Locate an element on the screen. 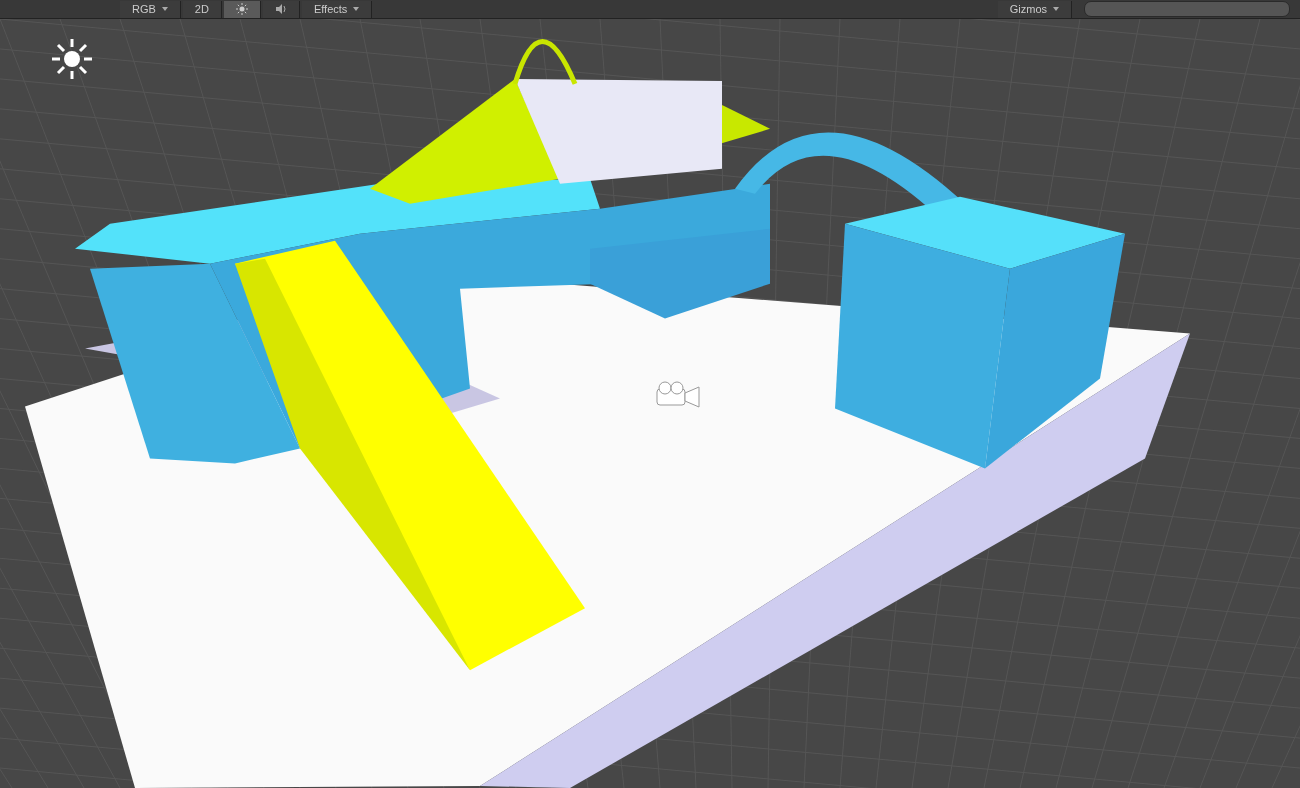 The image size is (1300, 788). camera-icon is located at coordinates (678, 396).